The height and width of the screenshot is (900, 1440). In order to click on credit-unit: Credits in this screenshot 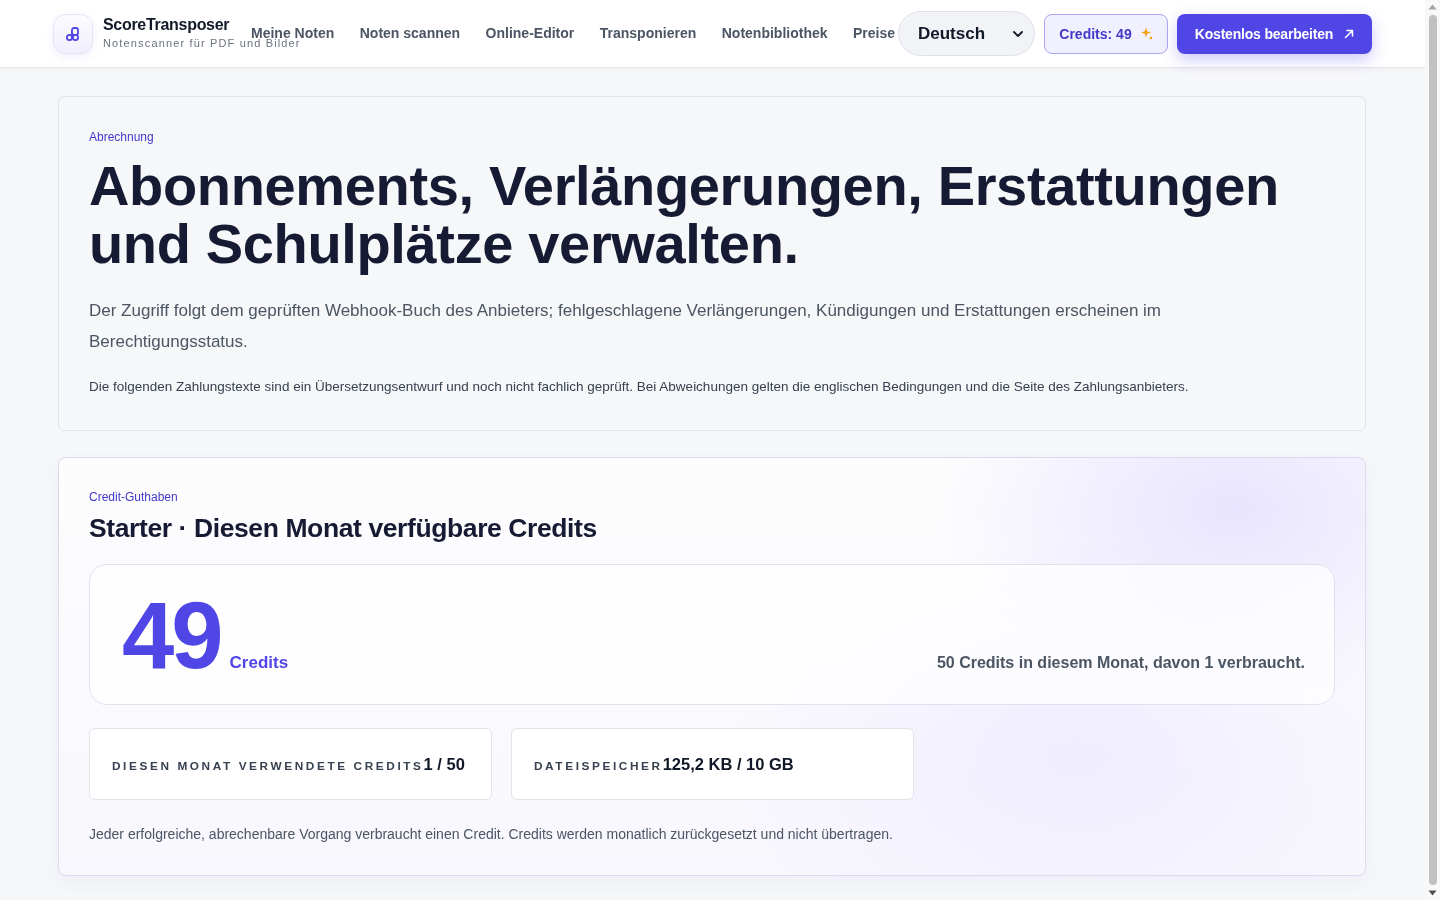, I will do `click(259, 663)`.